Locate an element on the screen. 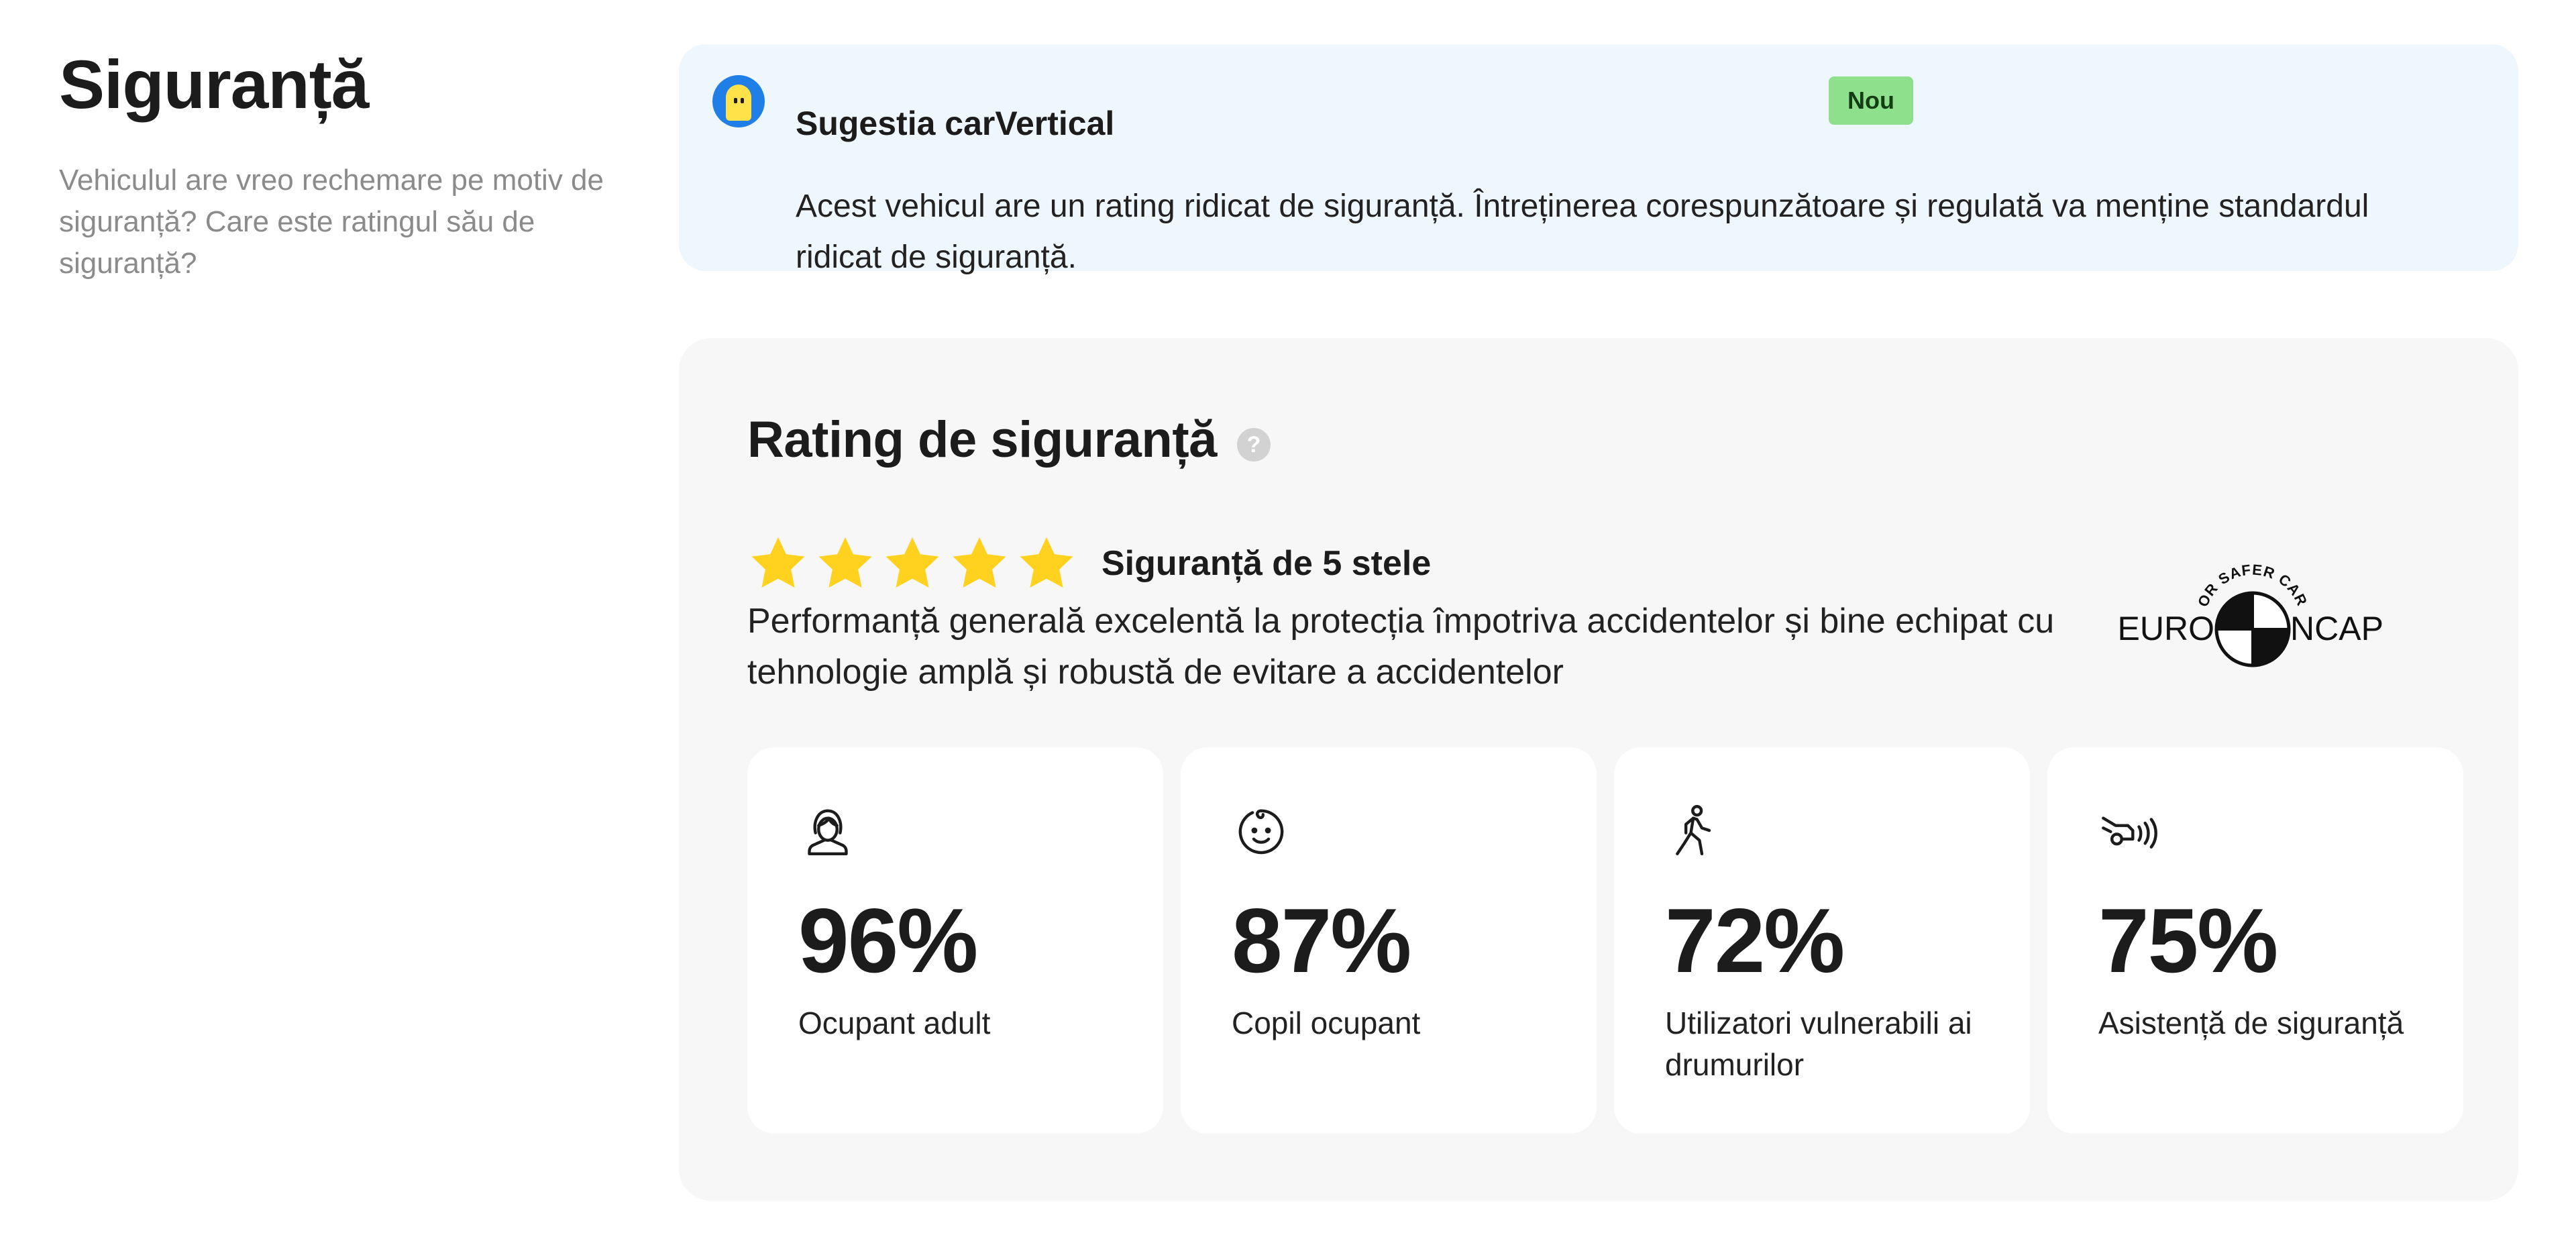 This screenshot has height=1243, width=2576. vulnerable-road-users-value: 72% is located at coordinates (1755, 940).